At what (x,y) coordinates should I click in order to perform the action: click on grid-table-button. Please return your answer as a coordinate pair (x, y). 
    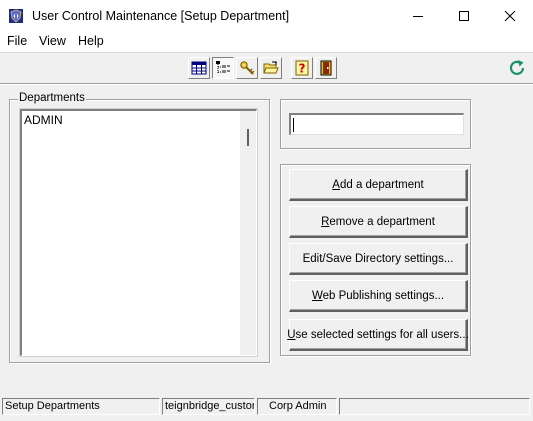
    Looking at the image, I should click on (199, 68).